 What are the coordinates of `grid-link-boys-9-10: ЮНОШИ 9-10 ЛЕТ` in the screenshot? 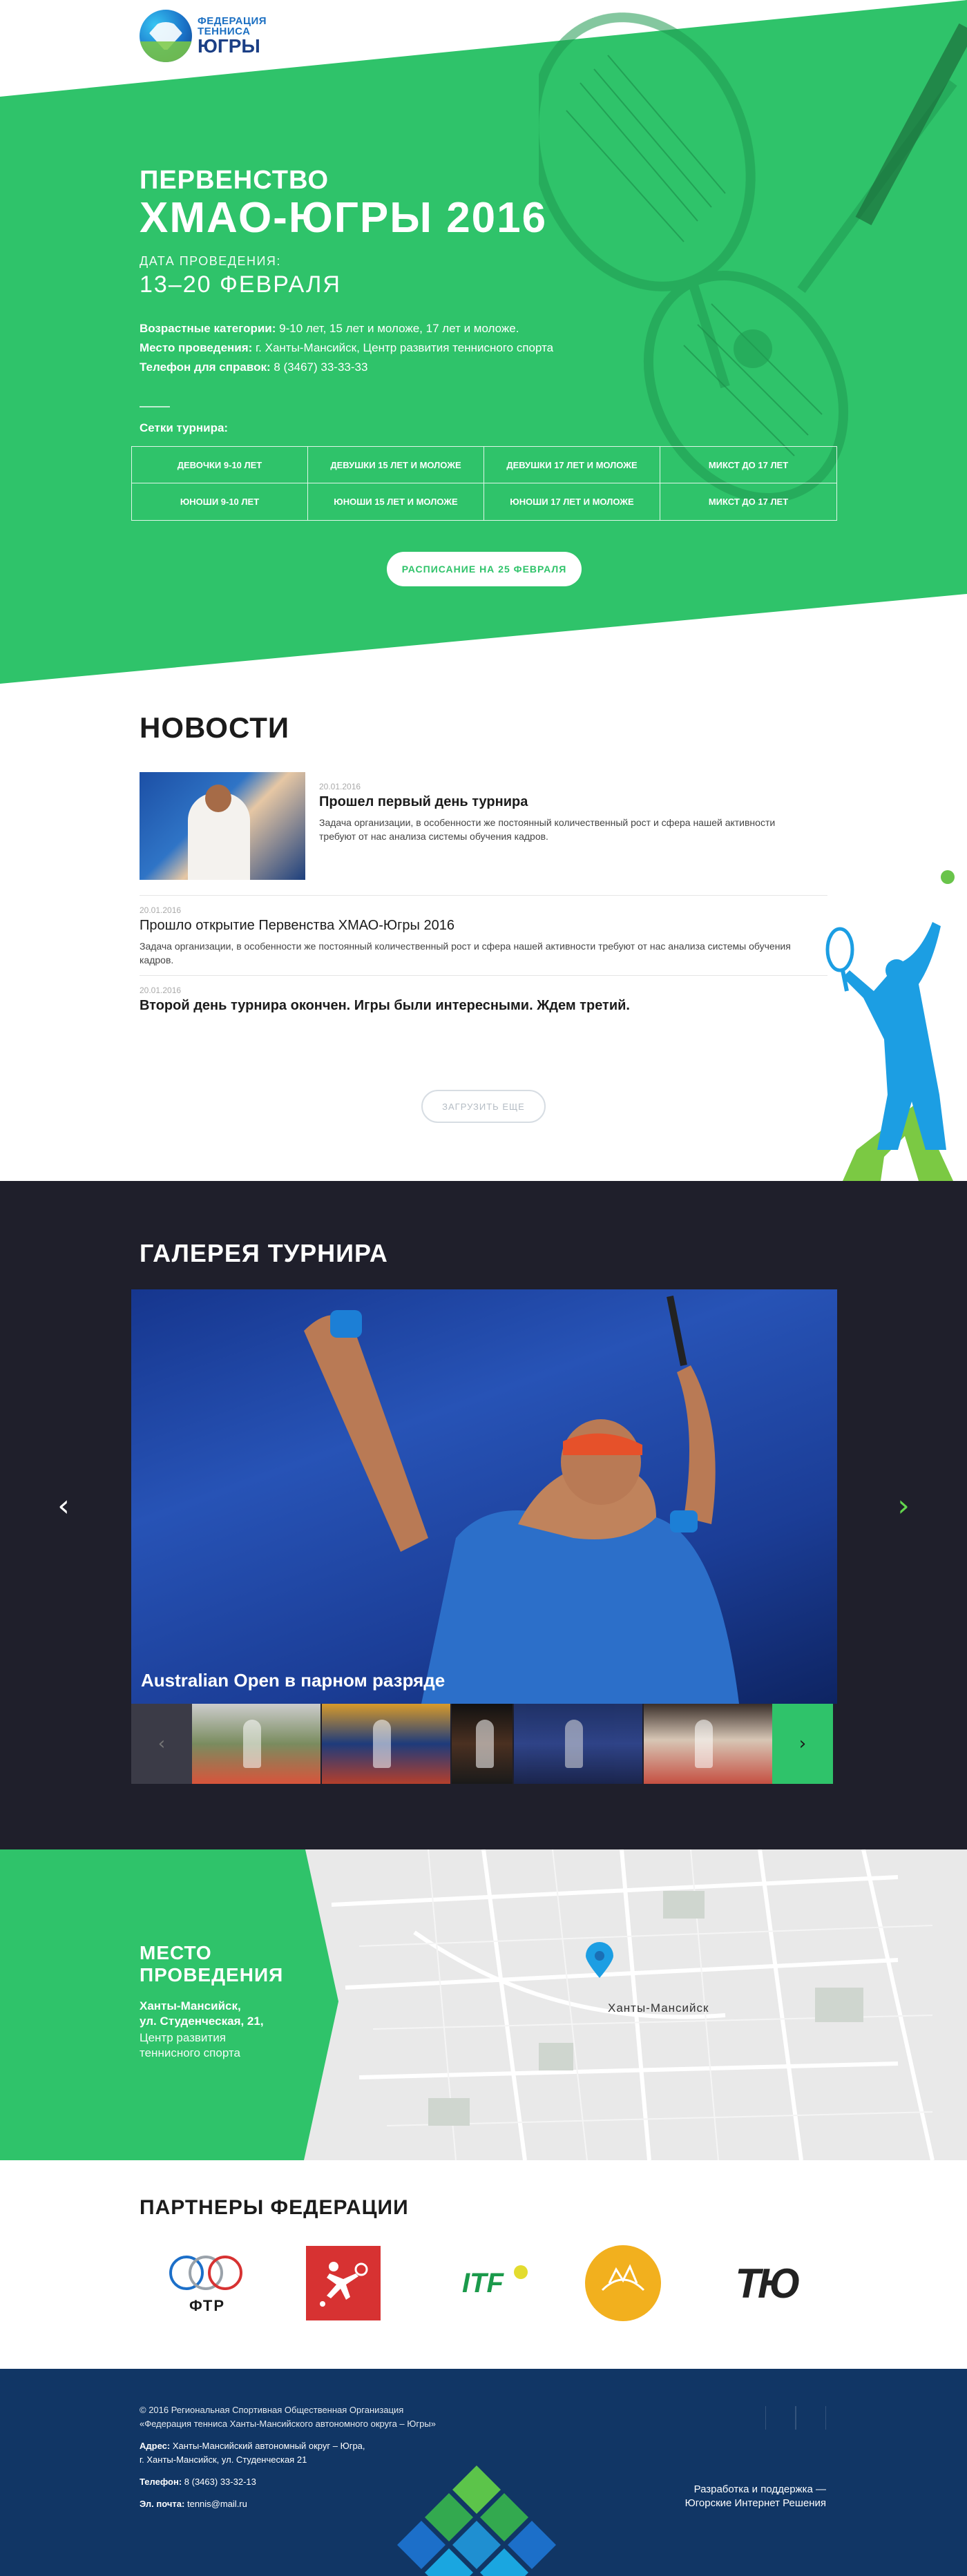 It's located at (220, 501).